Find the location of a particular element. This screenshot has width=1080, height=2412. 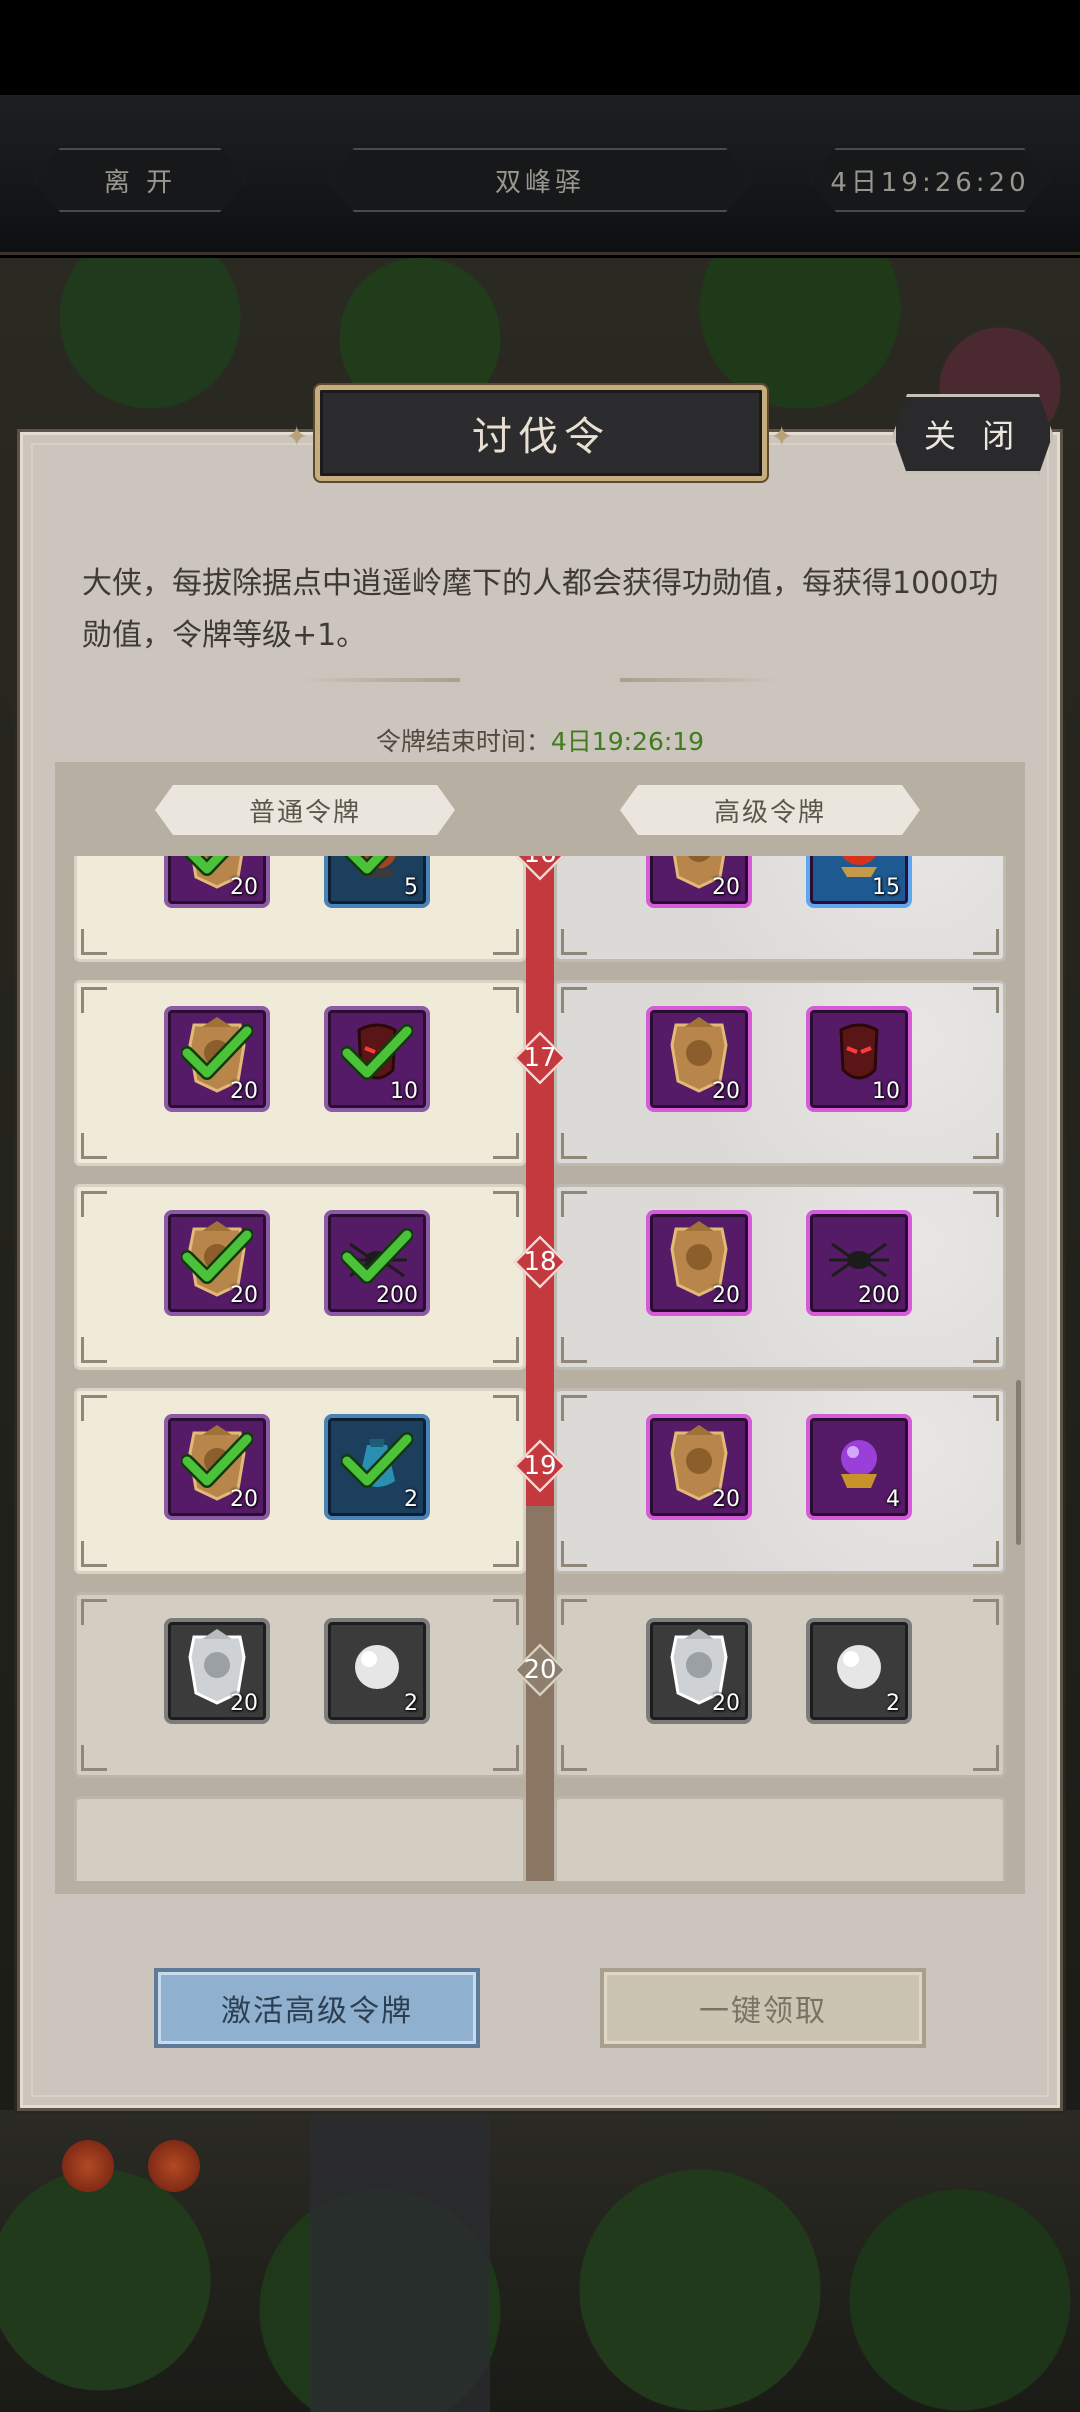

reward-item: 4 is located at coordinates (859, 1467).